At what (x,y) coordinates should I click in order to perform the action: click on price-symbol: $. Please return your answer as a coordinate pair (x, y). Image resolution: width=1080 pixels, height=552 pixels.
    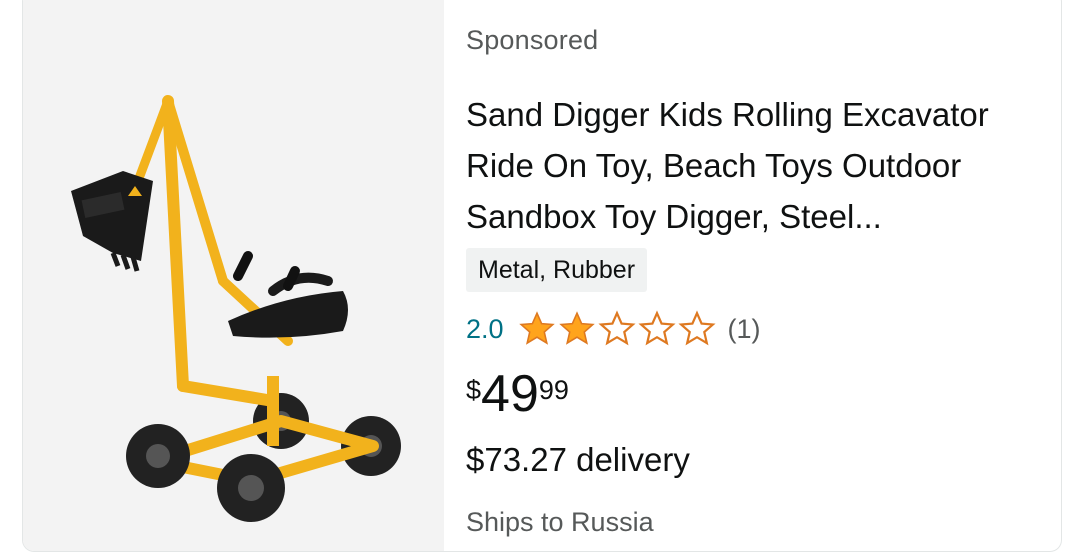
    Looking at the image, I should click on (474, 390).